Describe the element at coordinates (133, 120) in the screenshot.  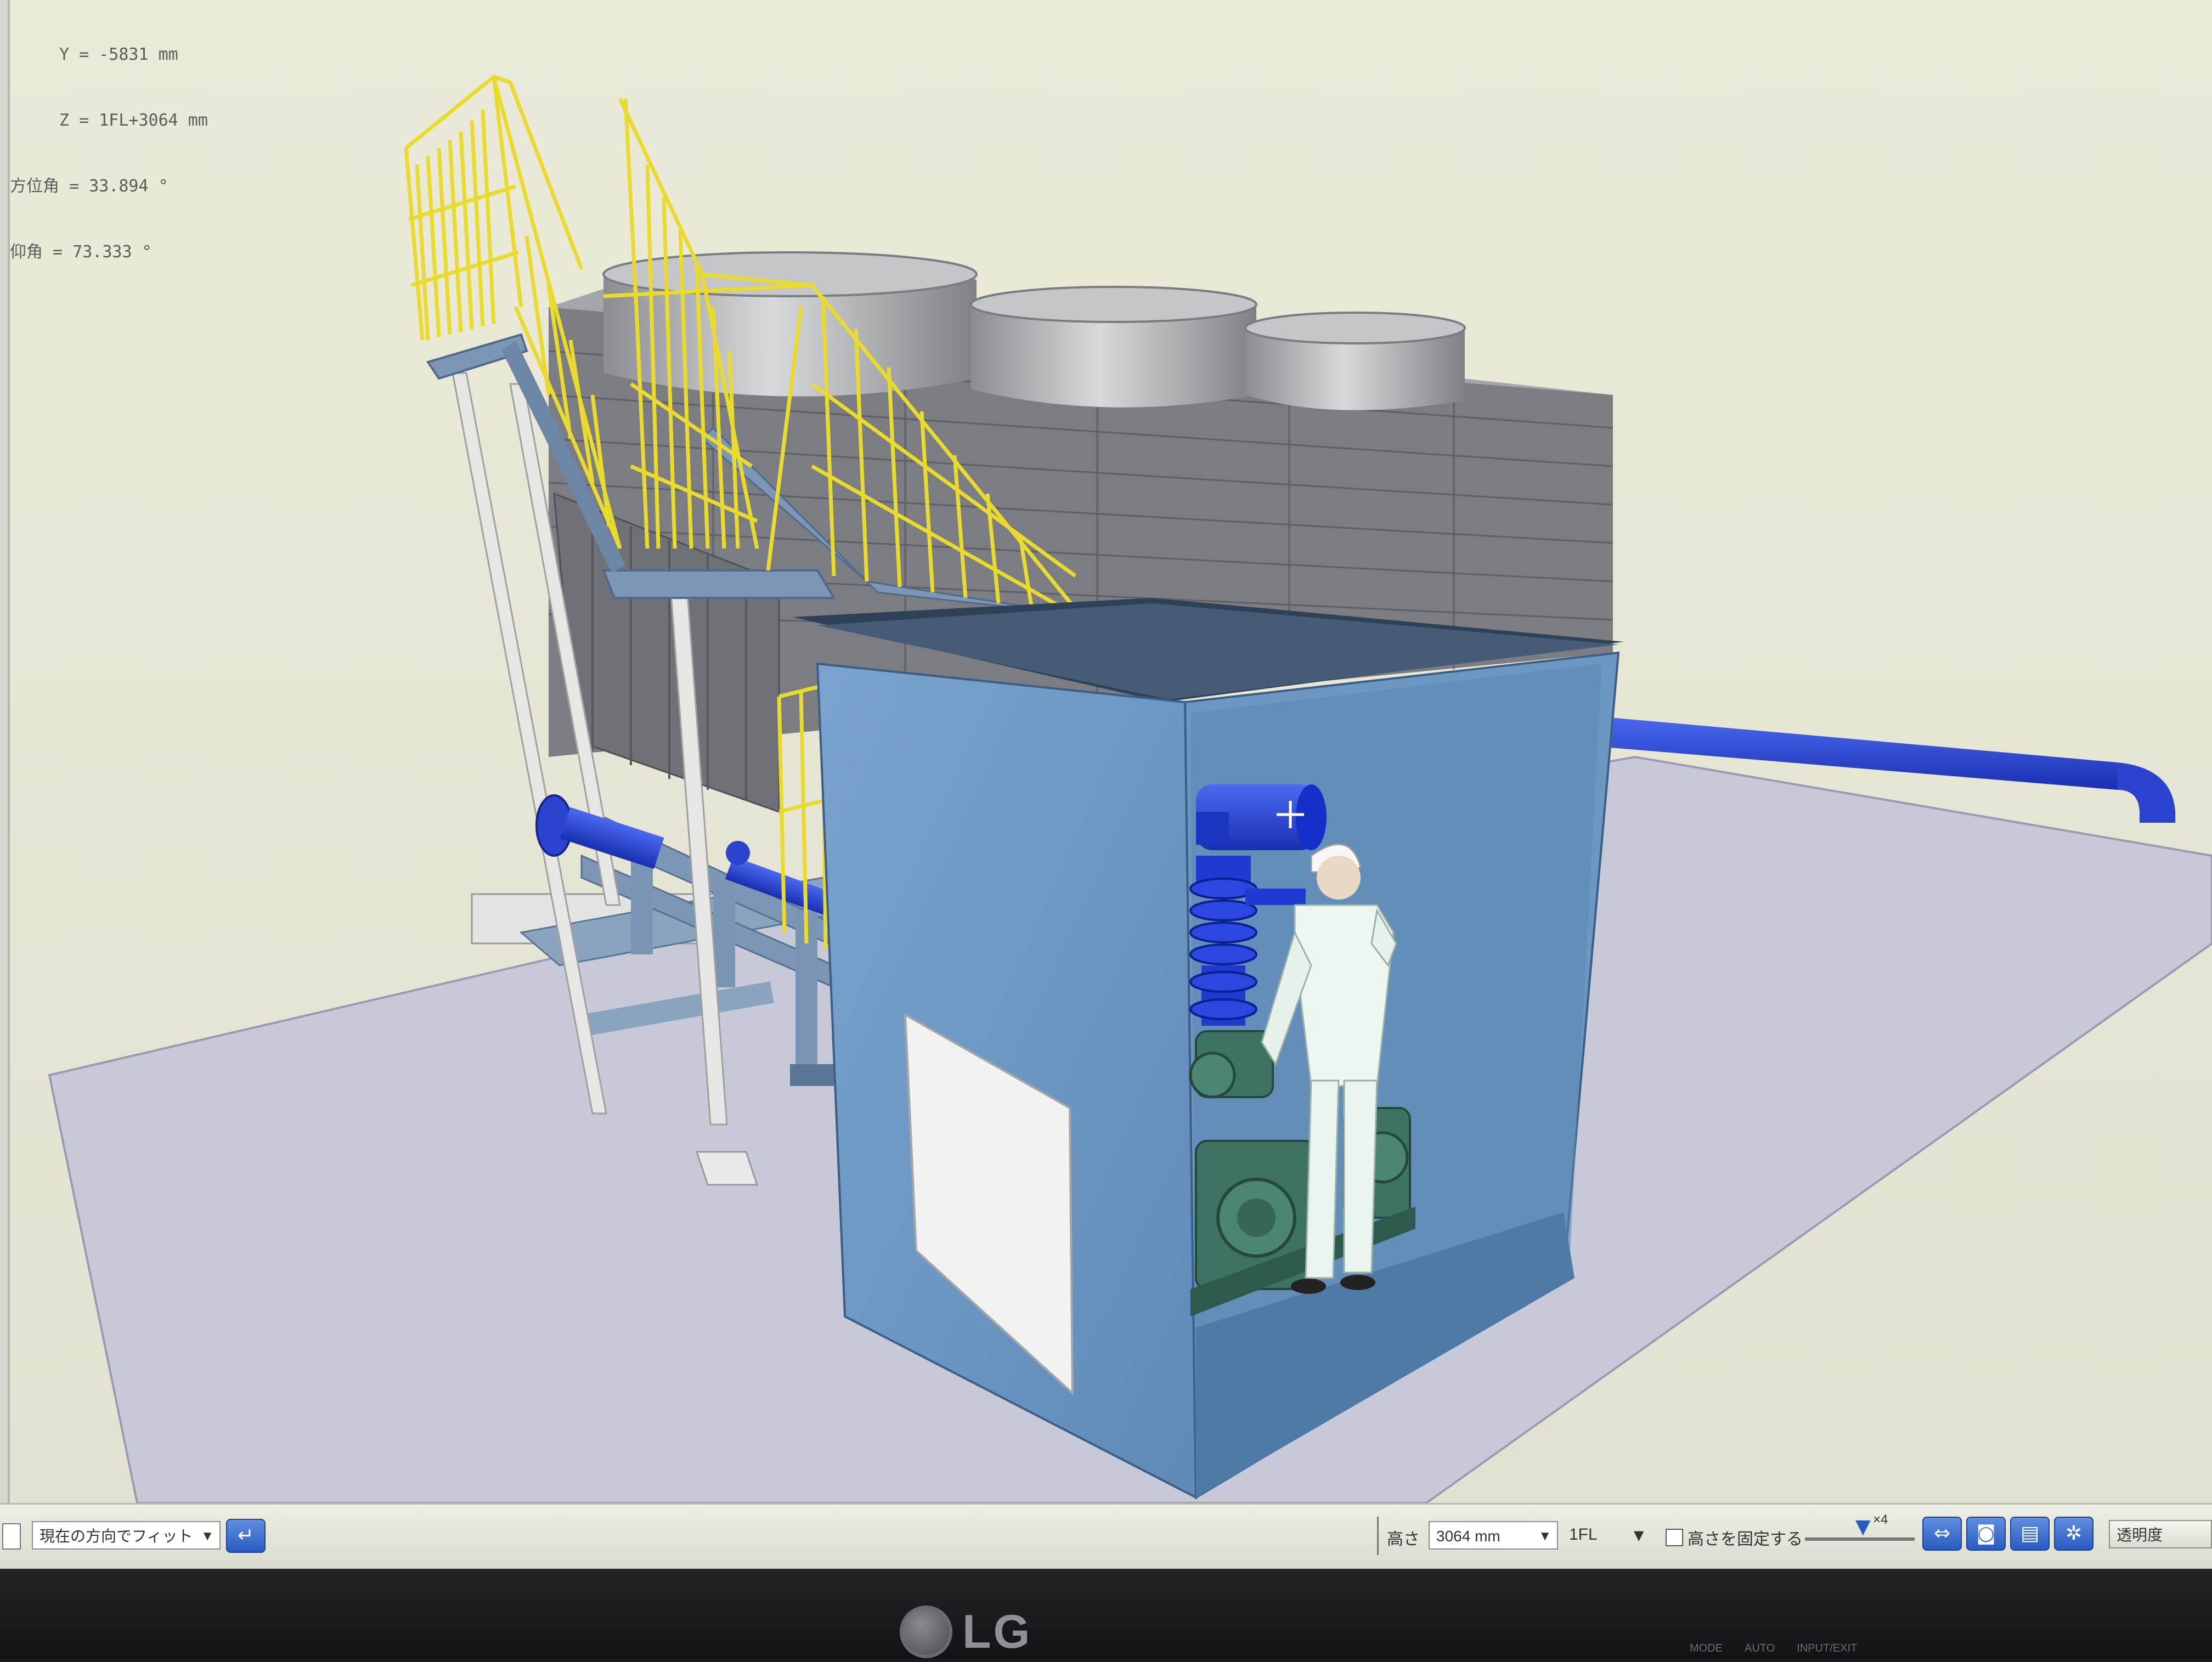
I see `coord-z: Z = 1FL+3064 mm` at that location.